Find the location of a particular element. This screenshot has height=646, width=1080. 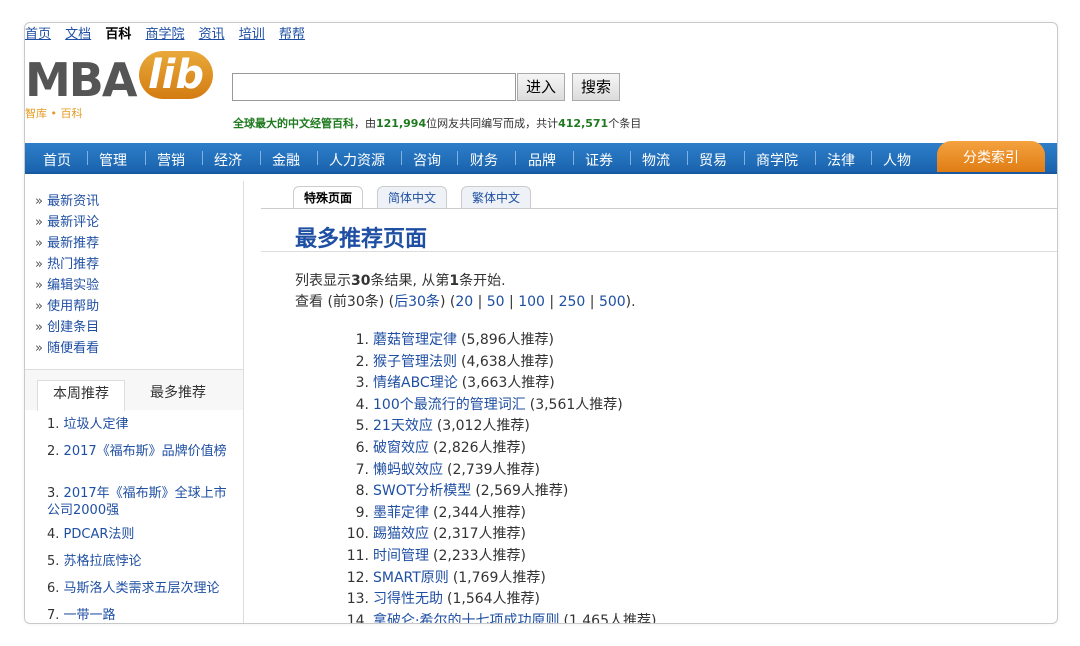

logo-lib-badge: lib is located at coordinates (176, 75).